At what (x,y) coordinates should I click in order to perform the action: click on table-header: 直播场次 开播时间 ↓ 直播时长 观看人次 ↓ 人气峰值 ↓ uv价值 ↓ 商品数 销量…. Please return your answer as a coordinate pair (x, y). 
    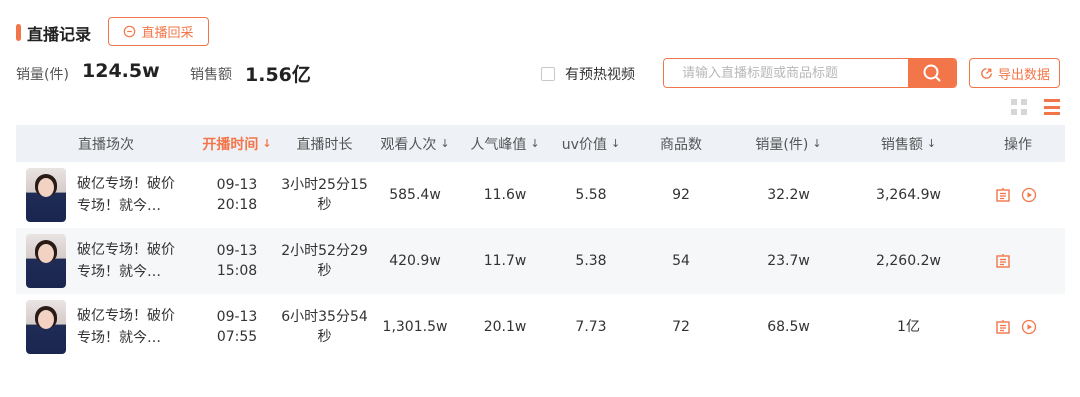
    Looking at the image, I should click on (540, 143).